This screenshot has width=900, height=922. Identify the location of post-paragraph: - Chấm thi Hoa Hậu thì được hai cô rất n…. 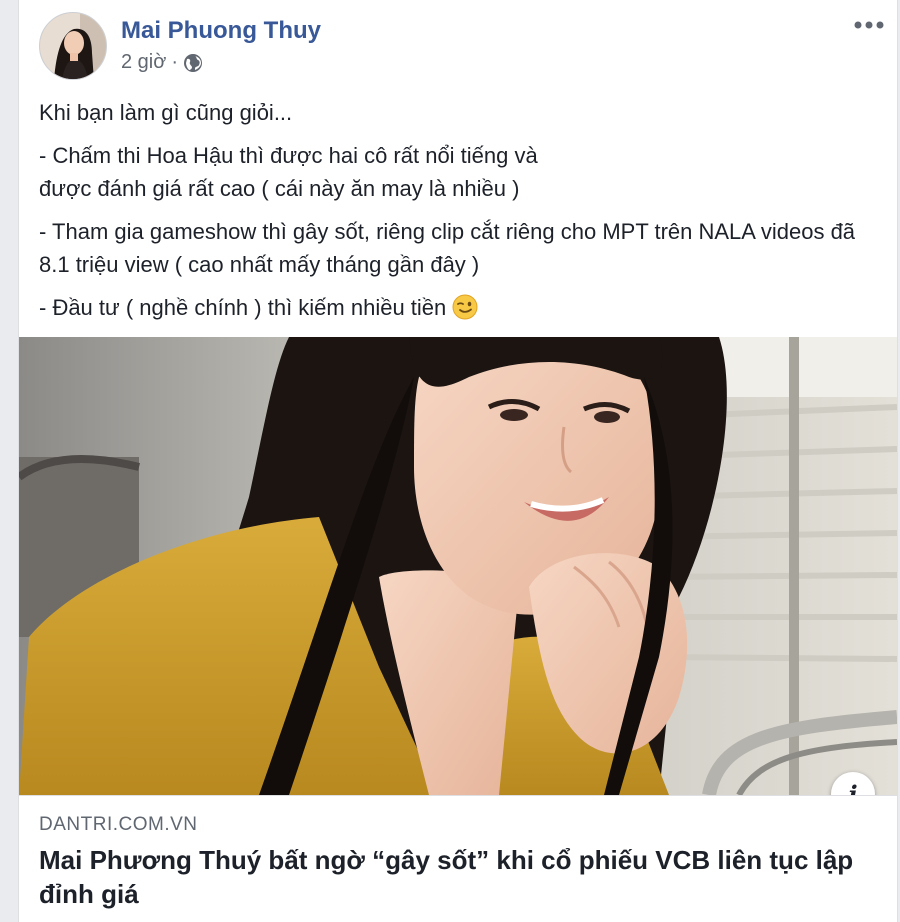
(288, 172).